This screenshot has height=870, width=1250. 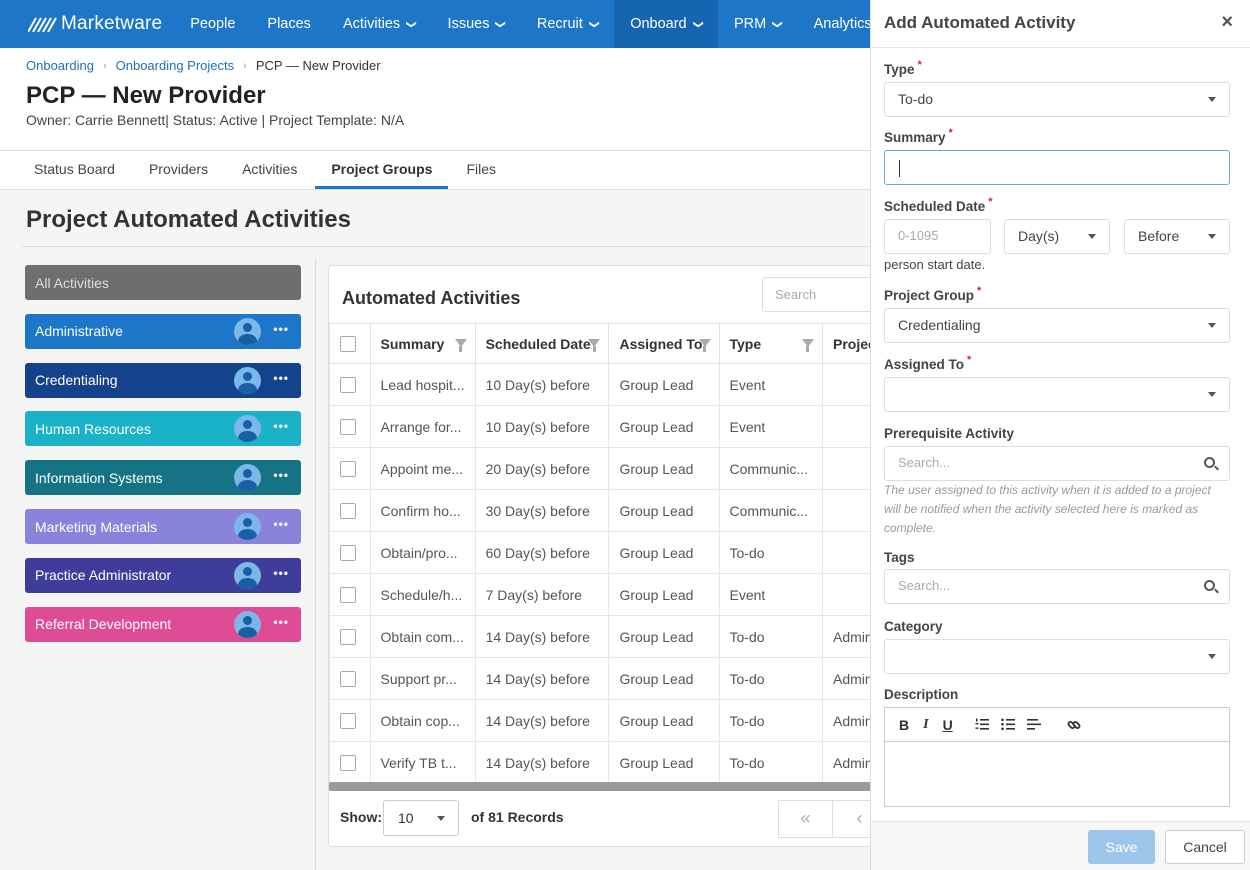 What do you see at coordinates (567, 24) in the screenshot?
I see `nav-item-recruit: Recruit ❯` at bounding box center [567, 24].